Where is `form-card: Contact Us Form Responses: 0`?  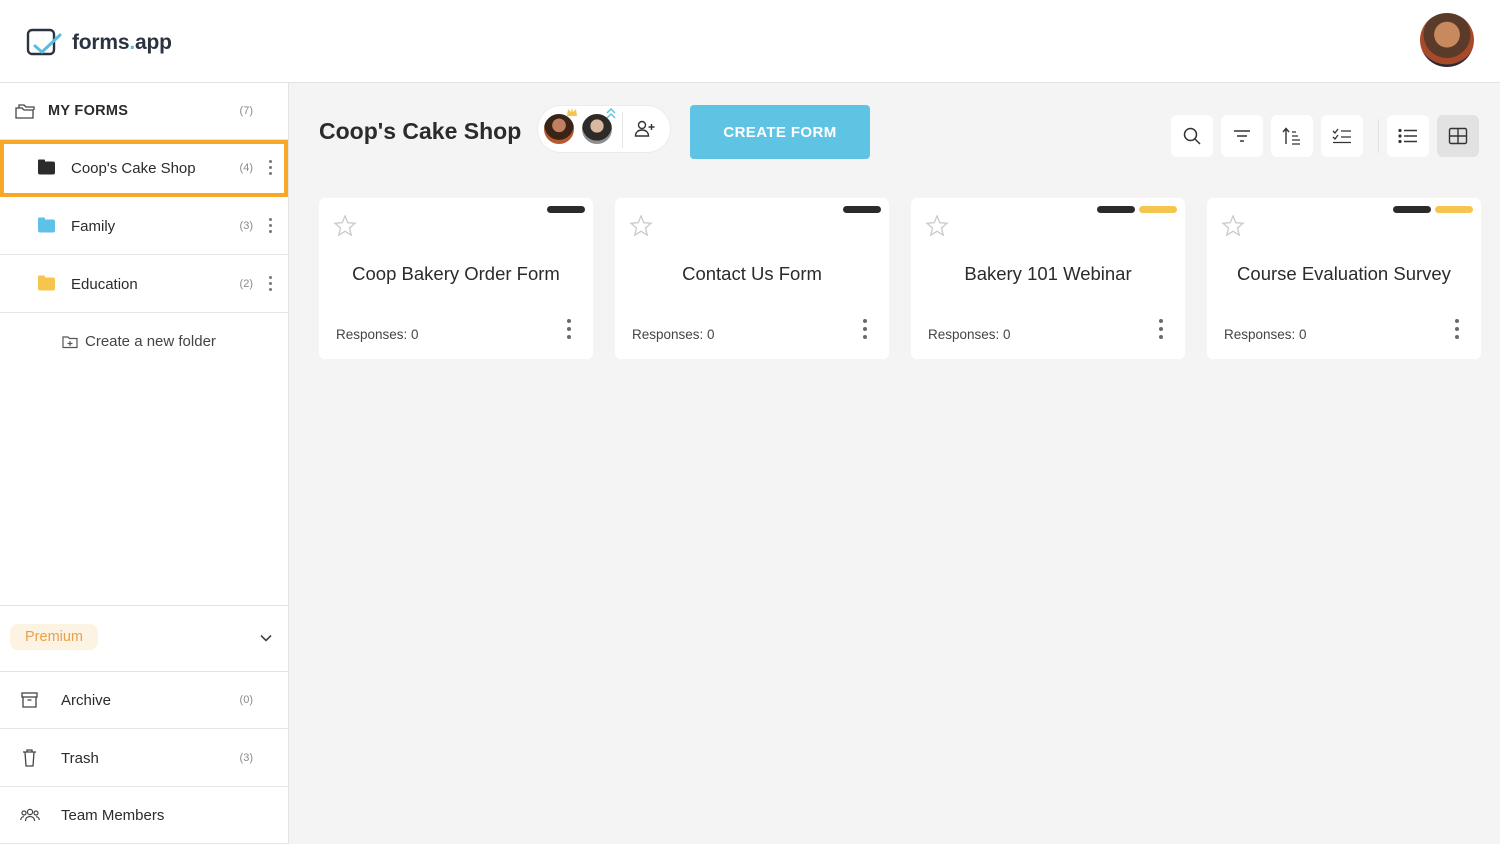
form-card: Contact Us Form Responses: 0 is located at coordinates (752, 278).